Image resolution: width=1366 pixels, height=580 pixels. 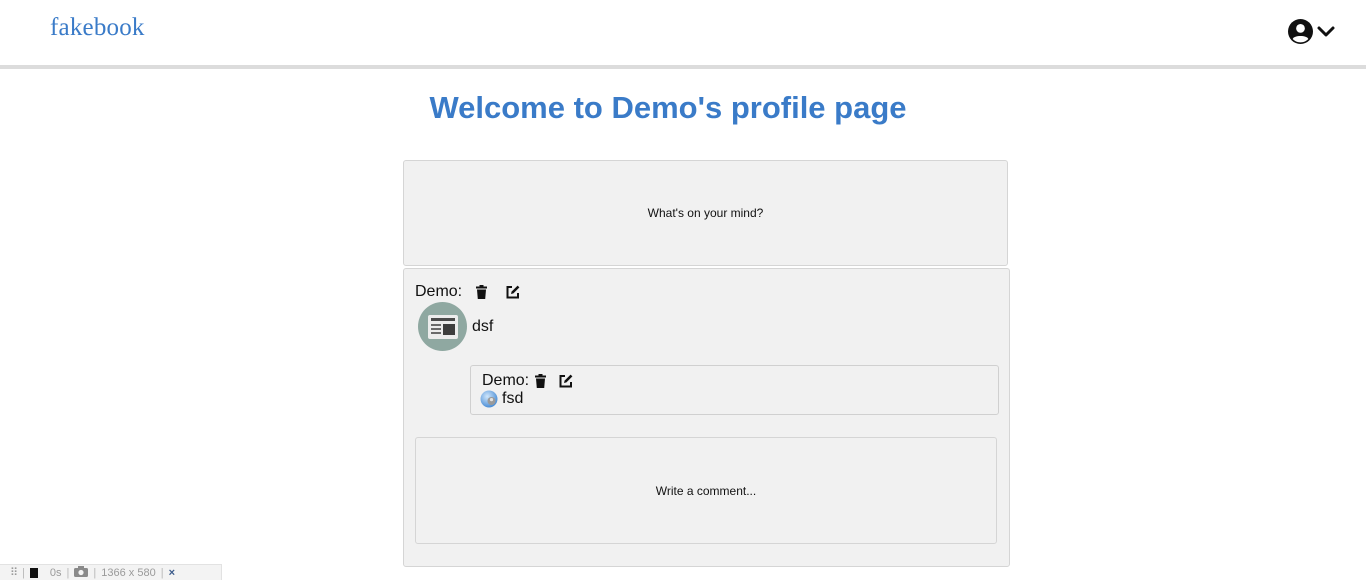 I want to click on page-title: Welcome to Demo's profile page, so click(x=668, y=107).